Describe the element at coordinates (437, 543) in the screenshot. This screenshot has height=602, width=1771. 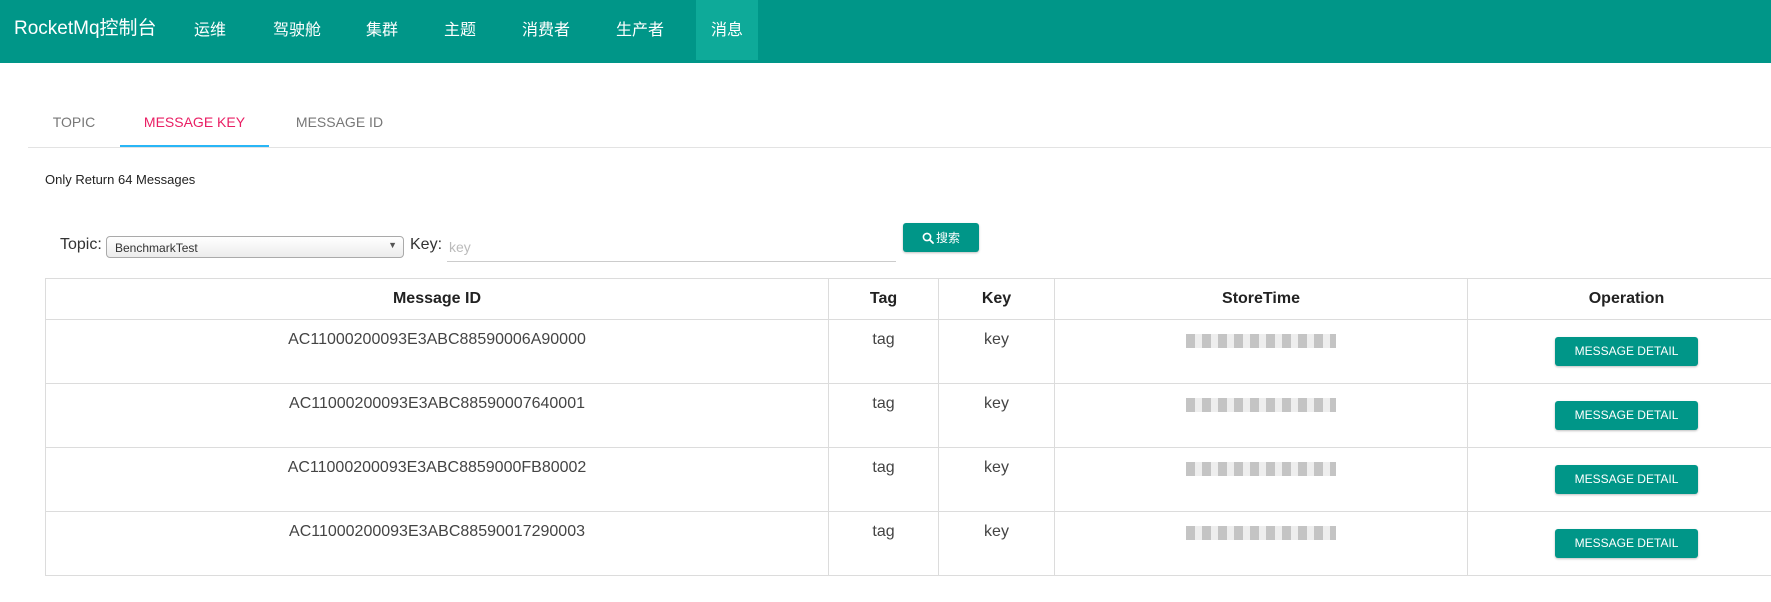
I see `message-id-cell: AC11000200093E3ABC88590017290003` at that location.